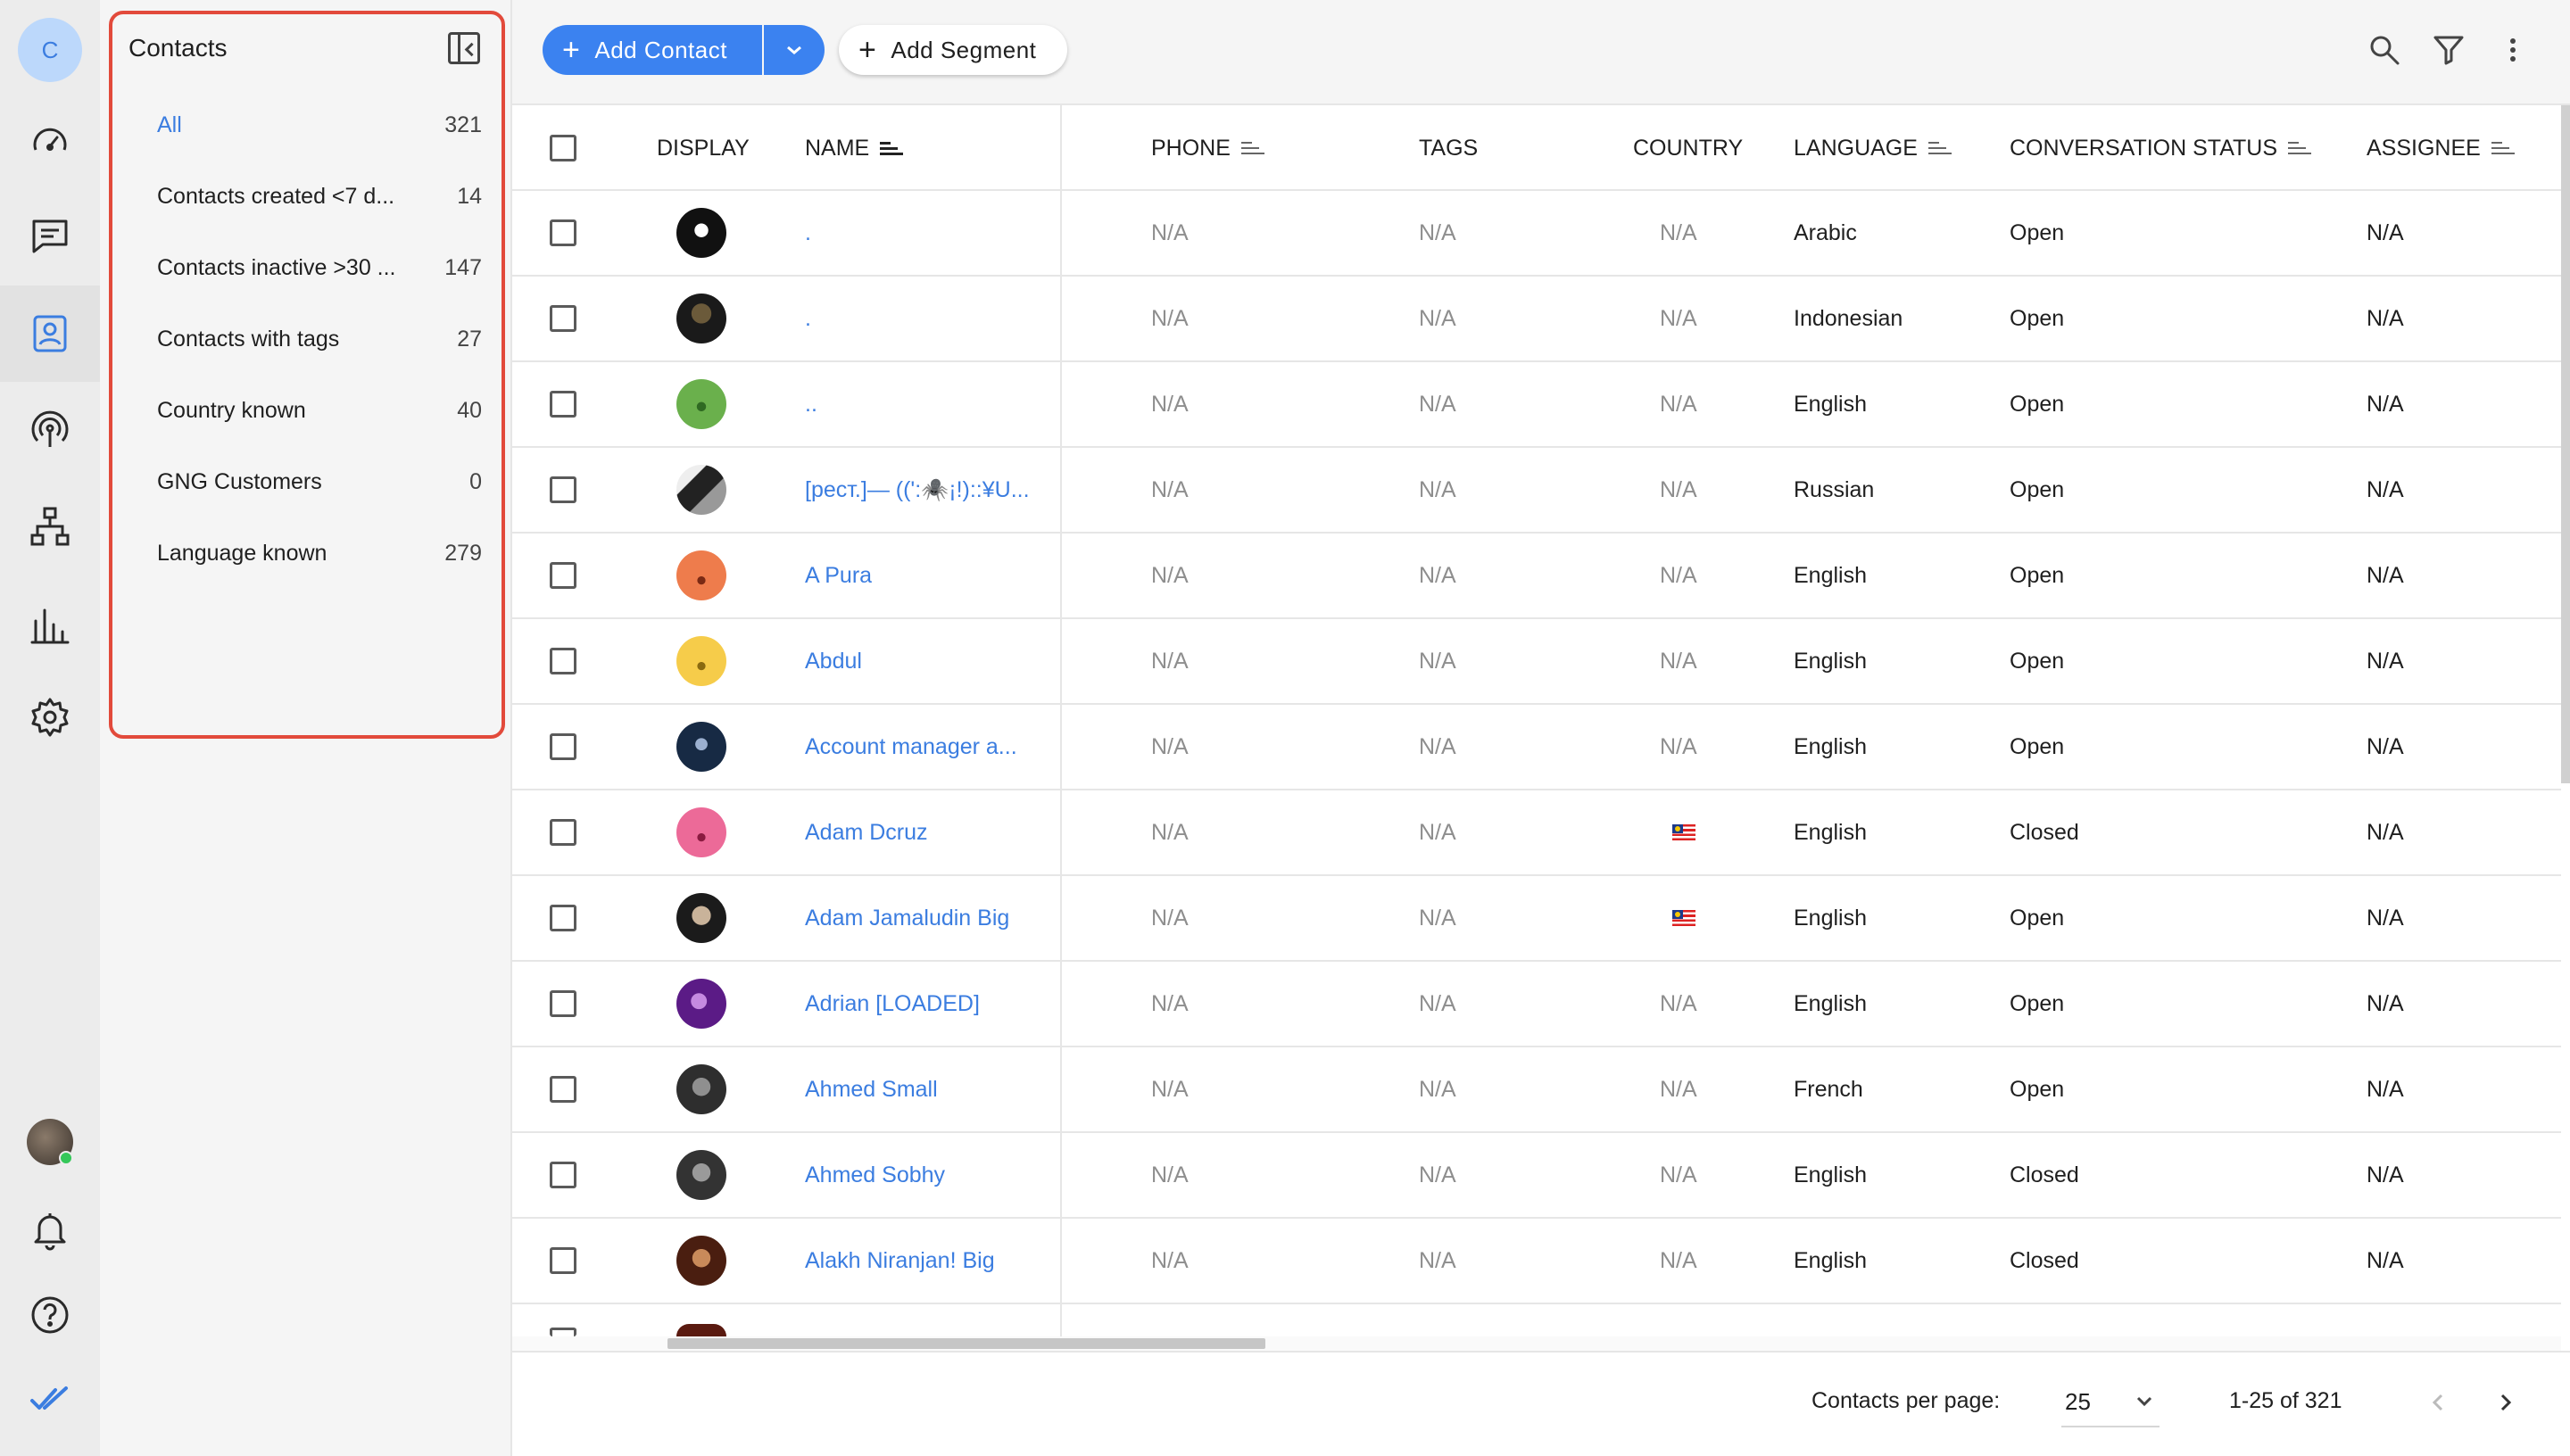  Describe the element at coordinates (900, 1261) in the screenshot. I see `contact-name-link: Alakh Niranjan! Big` at that location.